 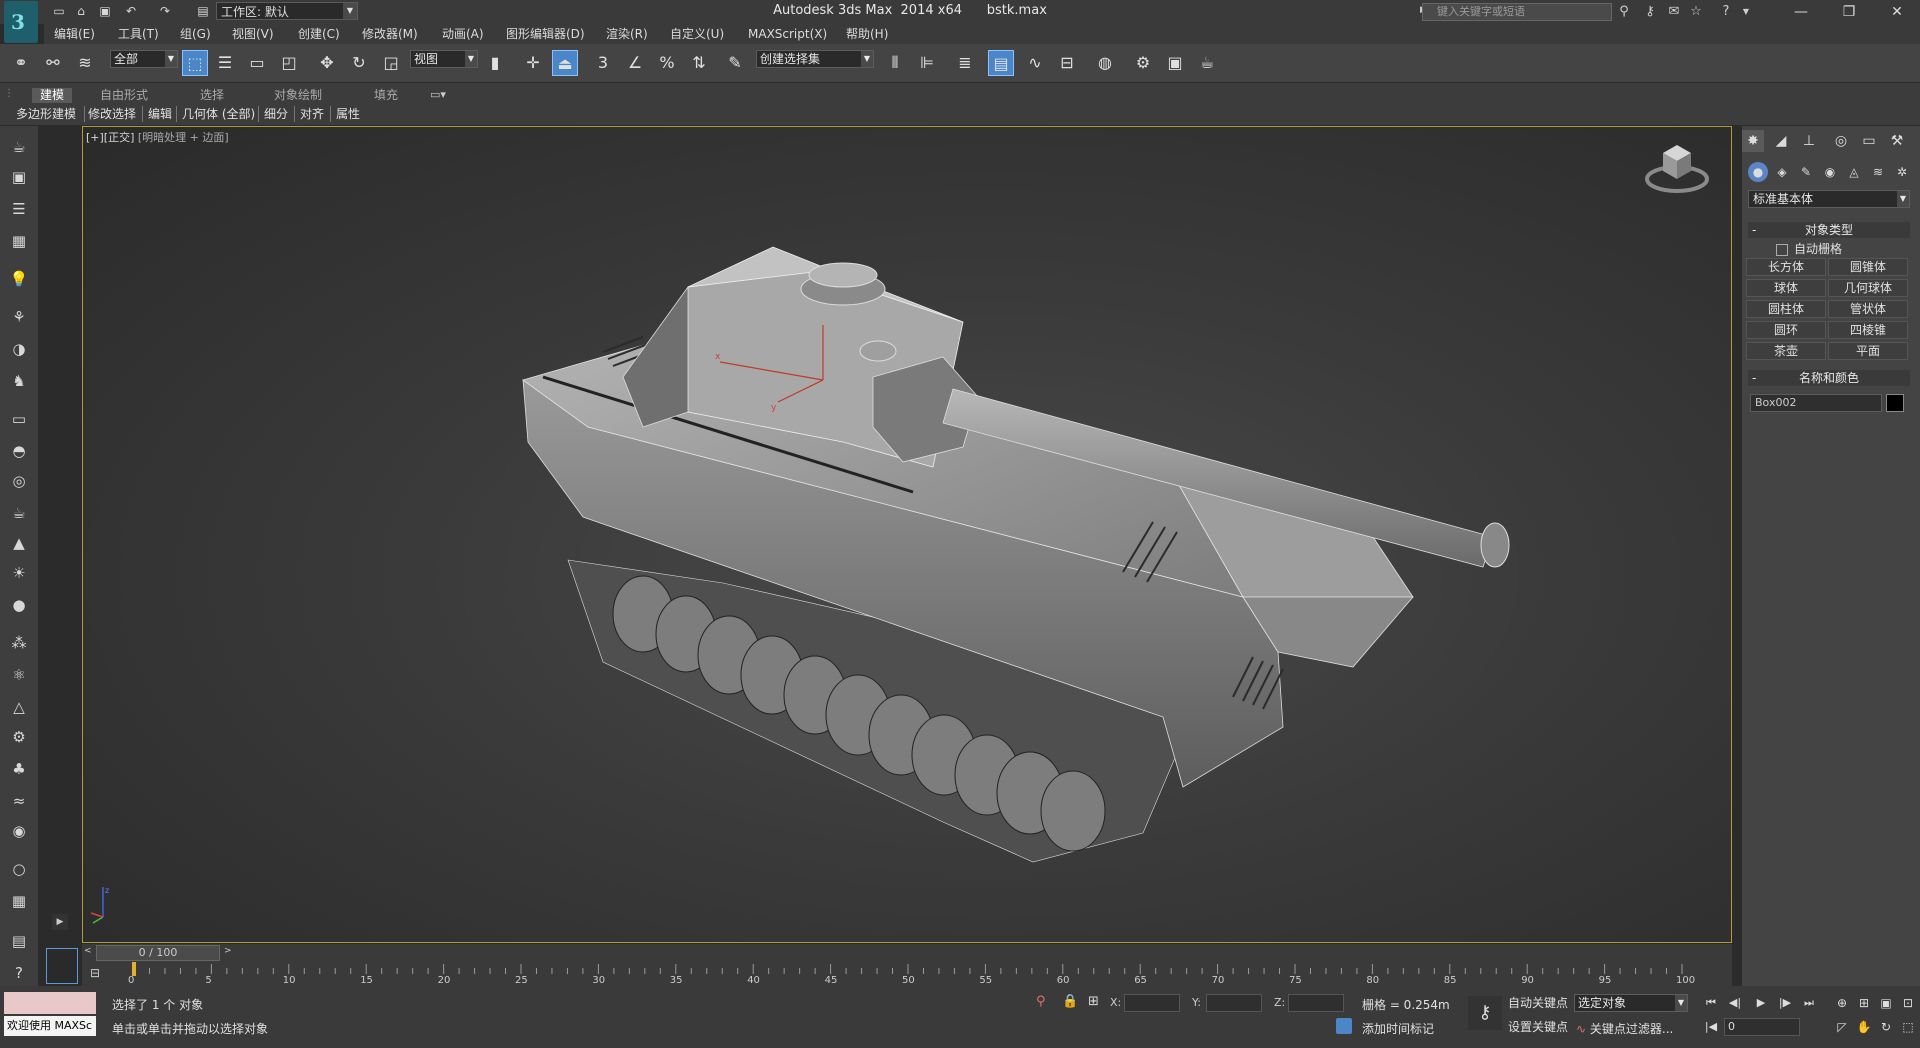 What do you see at coordinates (1842, 1027) in the screenshot?
I see `field-of-view-icon: ◸` at bounding box center [1842, 1027].